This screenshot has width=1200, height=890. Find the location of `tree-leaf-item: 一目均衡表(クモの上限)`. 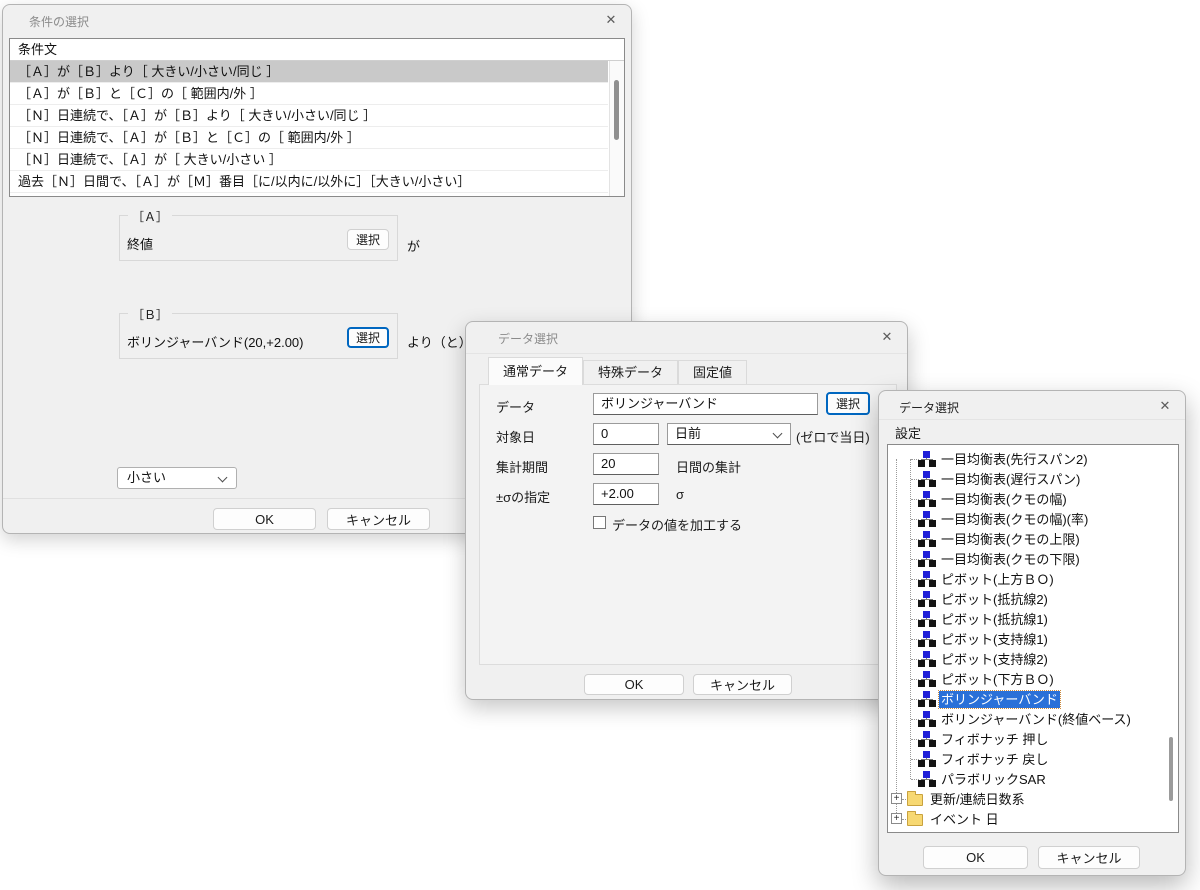

tree-leaf-item: 一目均衡表(クモの上限) is located at coordinates (1025, 539).